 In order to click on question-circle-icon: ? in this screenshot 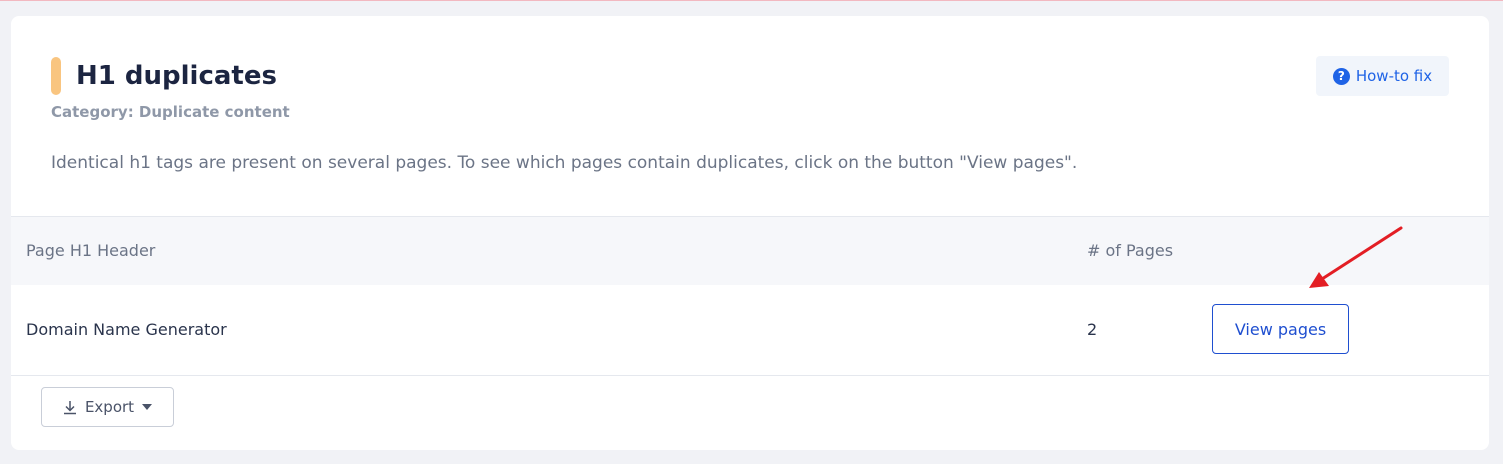, I will do `click(1341, 76)`.